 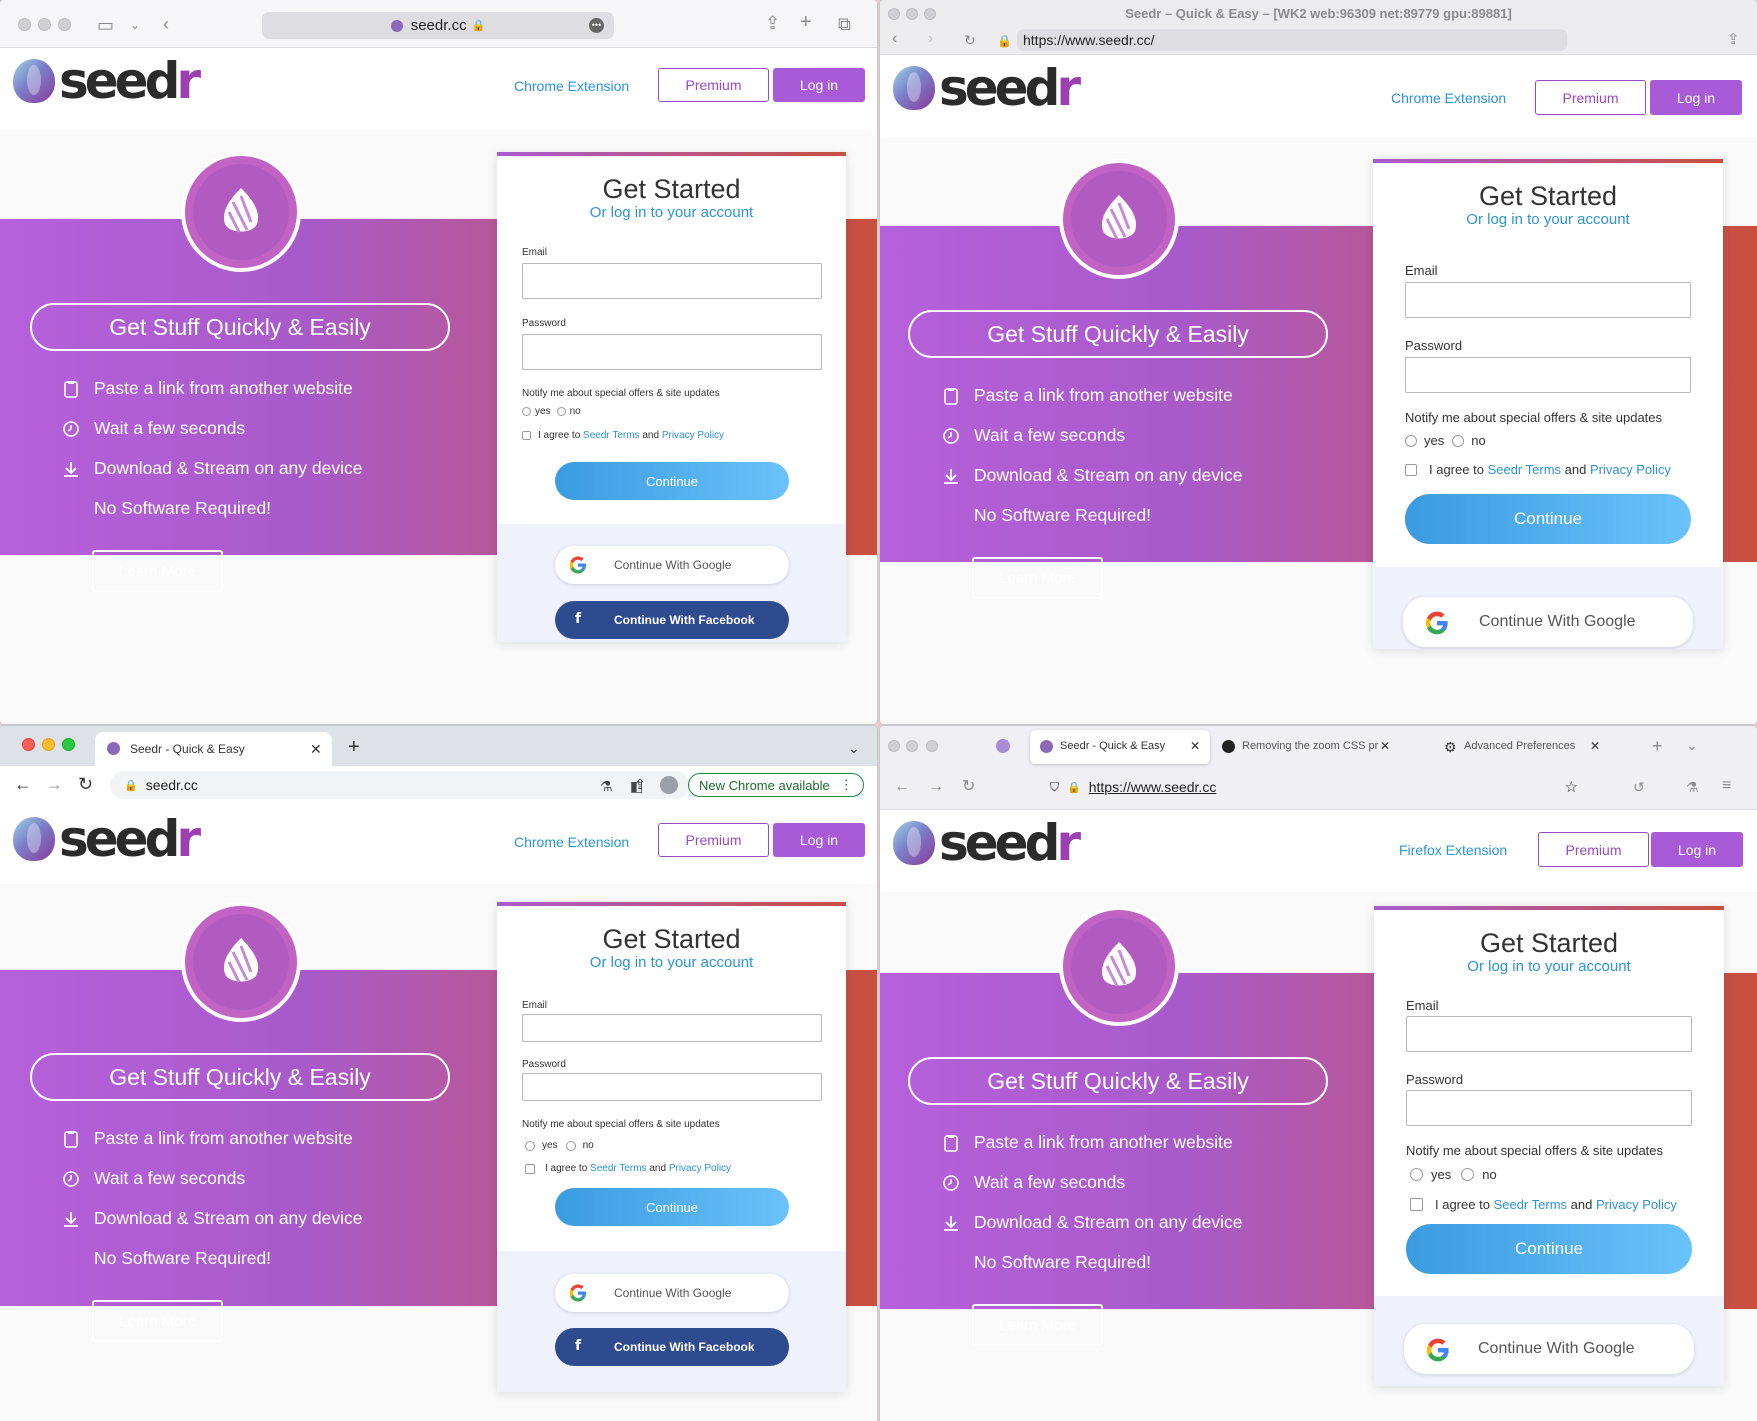 What do you see at coordinates (844, 24) in the screenshot?
I see `tab-overview-icon: ⧉` at bounding box center [844, 24].